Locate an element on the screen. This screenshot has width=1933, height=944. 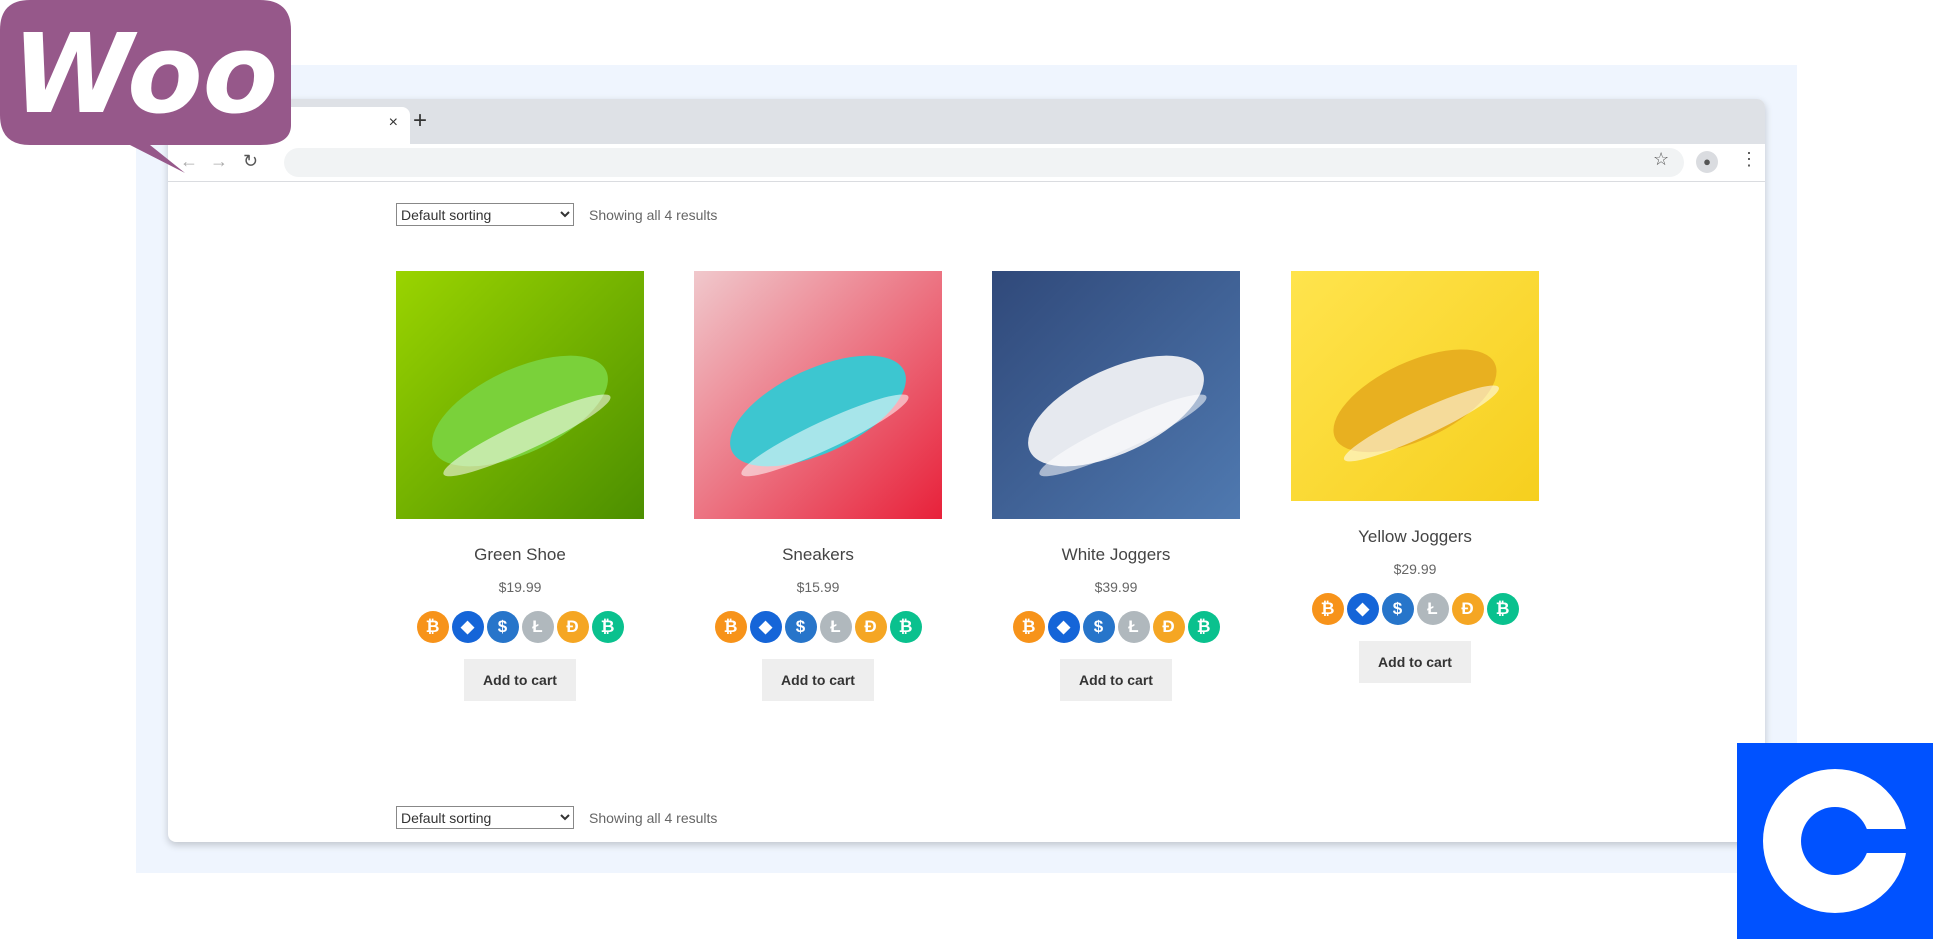
product-price: $19.99 is located at coordinates (520, 587).